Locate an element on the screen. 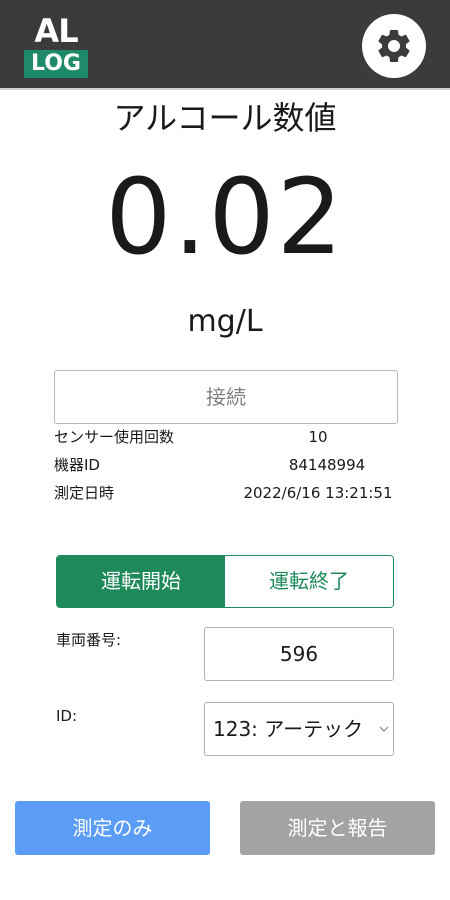  vehicle-number-input: 596 is located at coordinates (299, 654).